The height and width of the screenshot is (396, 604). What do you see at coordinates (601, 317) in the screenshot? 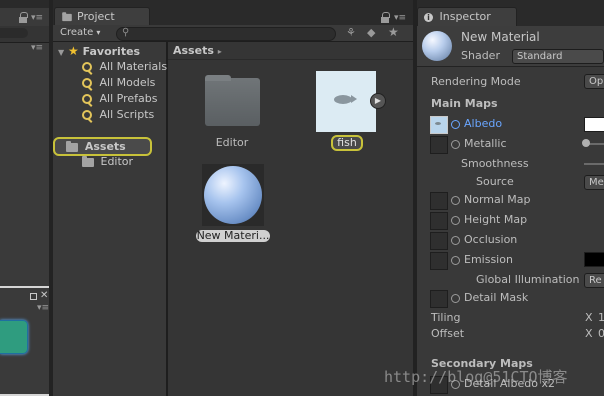
I see `tiling-x-value: 1` at bounding box center [601, 317].